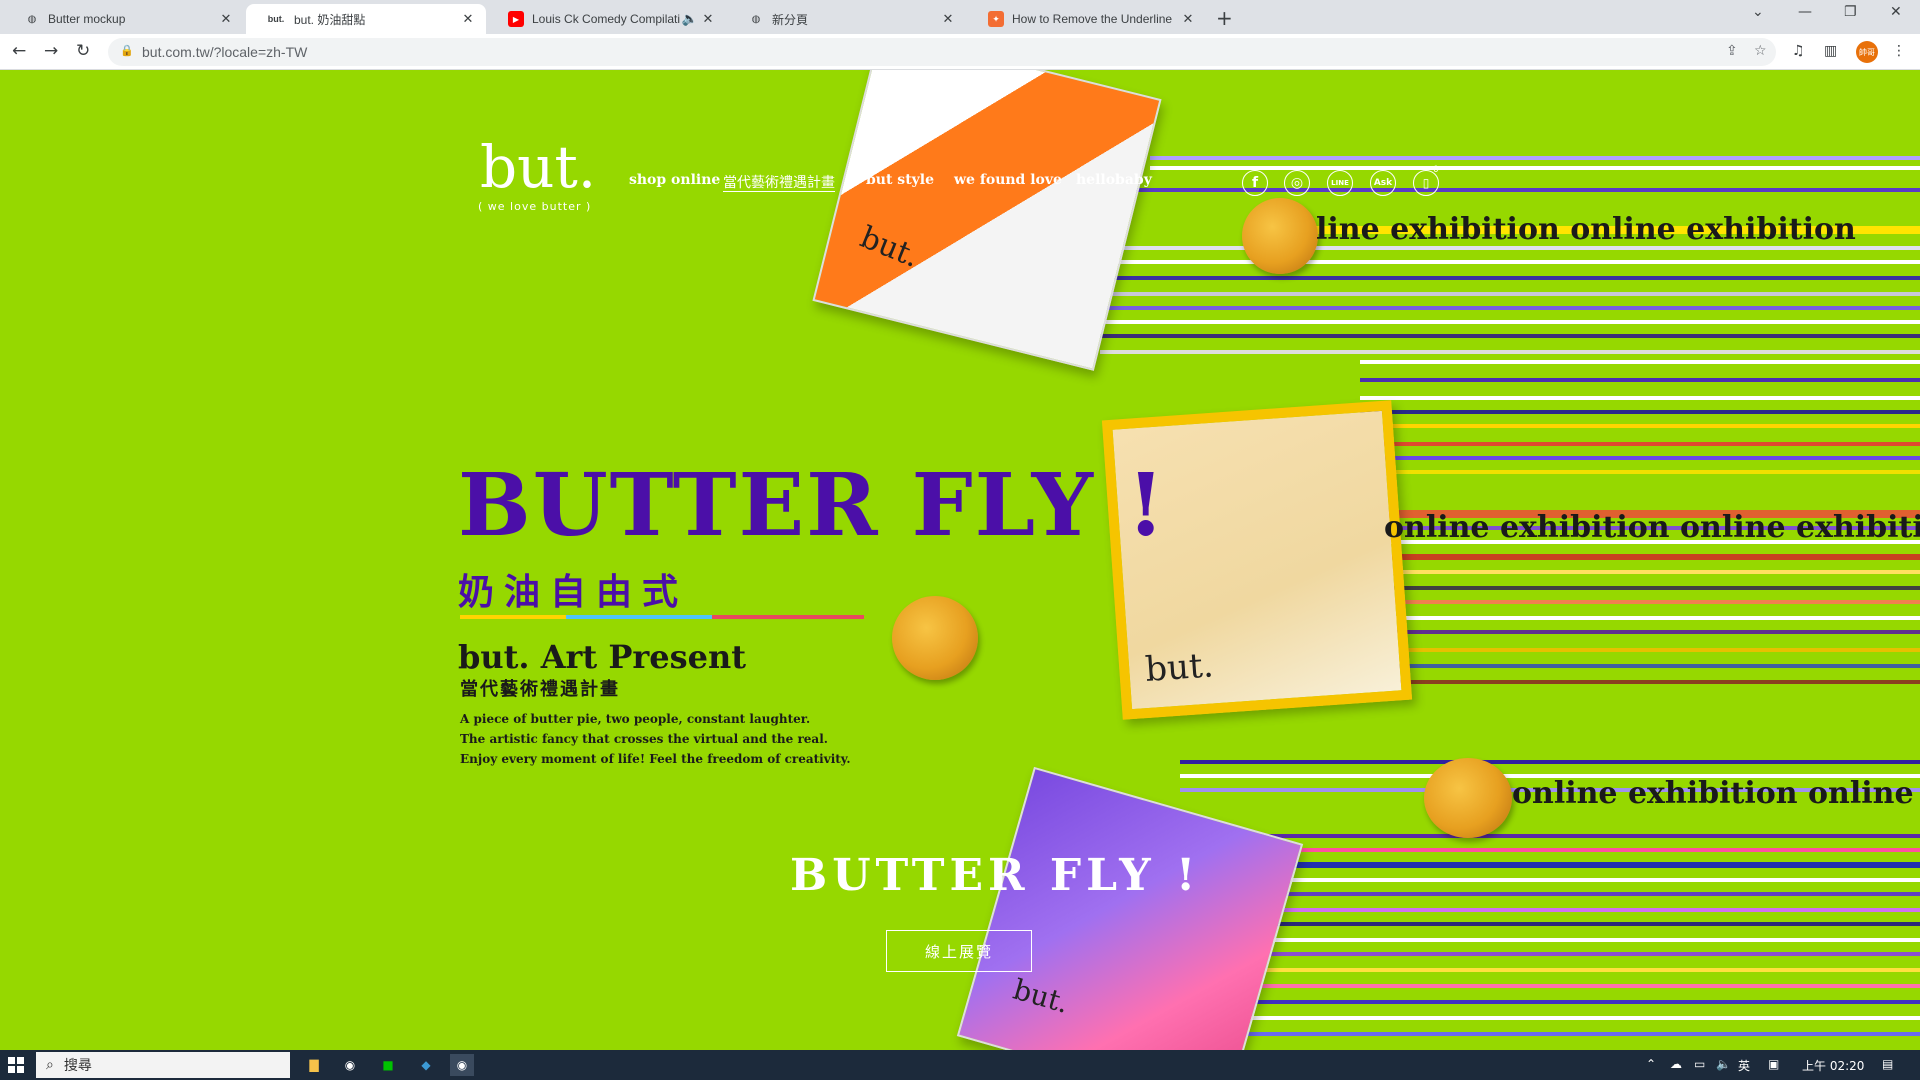 The height and width of the screenshot is (1080, 1920). What do you see at coordinates (1087, 19) in the screenshot?
I see `tab-remove-underline: ✦ How to Remove the Underline ✕` at bounding box center [1087, 19].